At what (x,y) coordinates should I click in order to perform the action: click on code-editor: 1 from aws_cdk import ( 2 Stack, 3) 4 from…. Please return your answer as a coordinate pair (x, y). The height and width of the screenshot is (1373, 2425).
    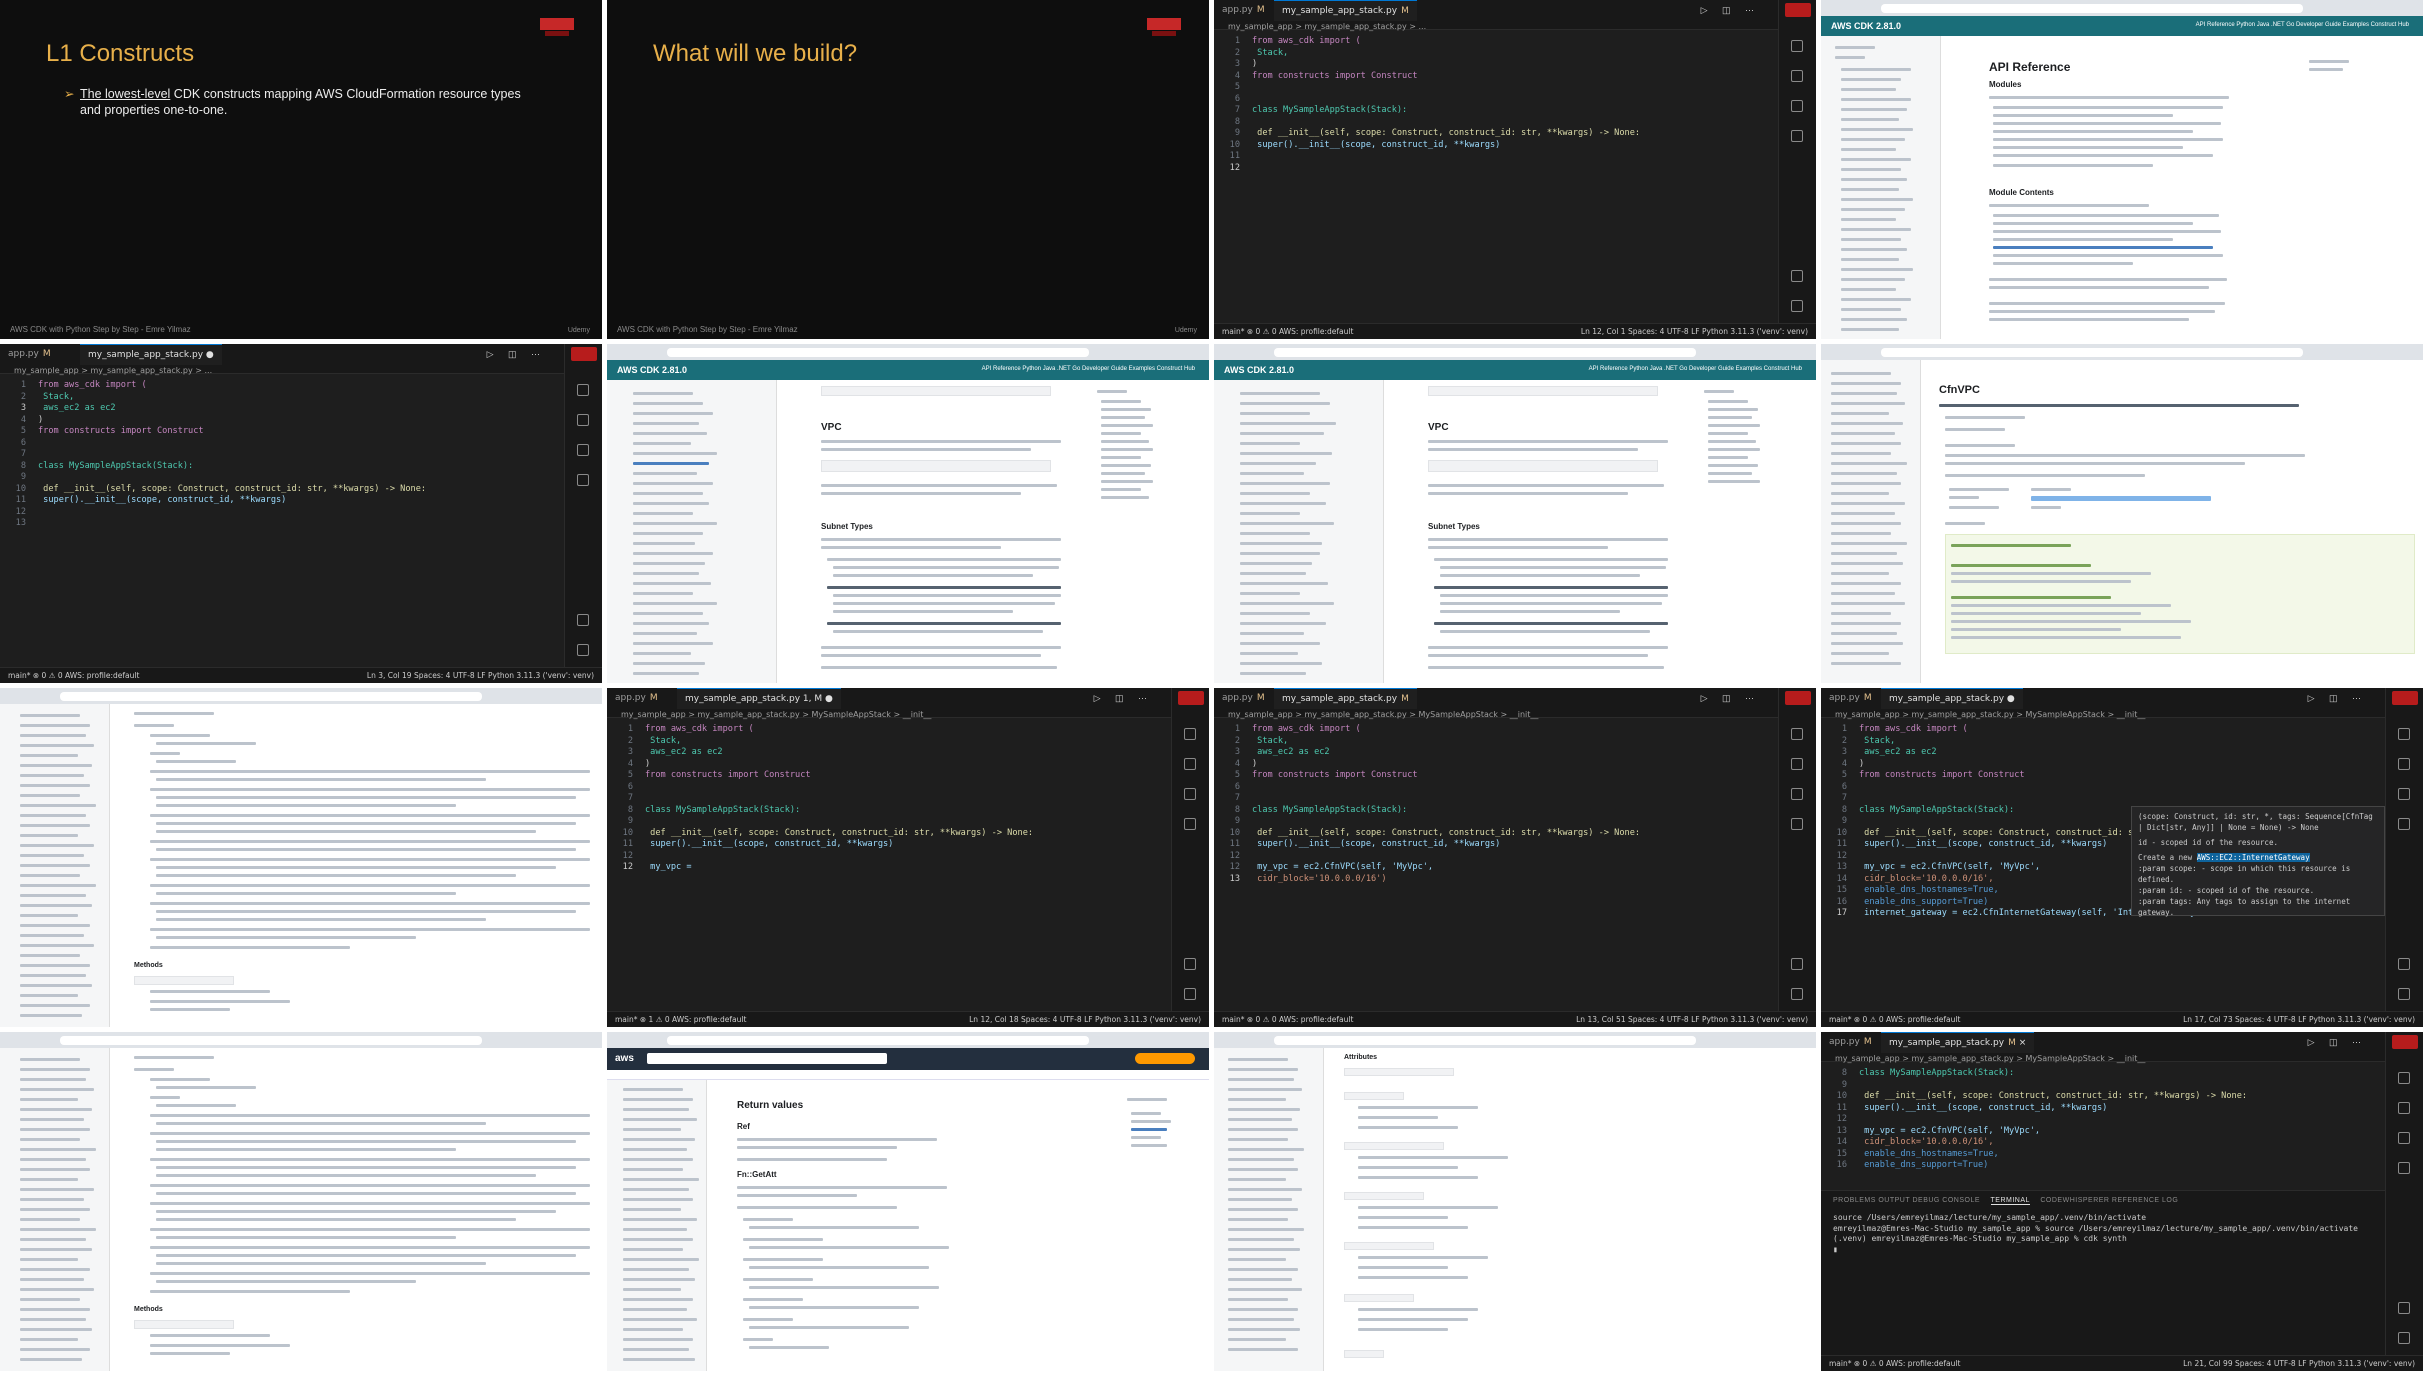
    Looking at the image, I should click on (1496, 105).